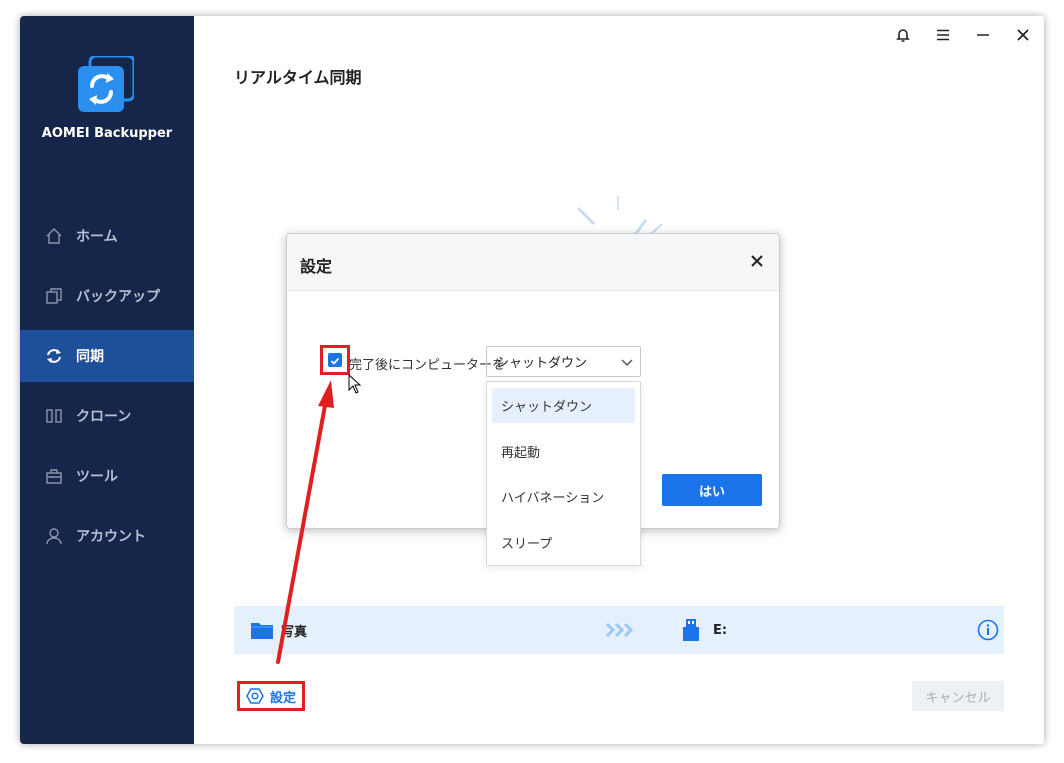 The width and height of the screenshot is (1064, 763). I want to click on bell-icon, so click(903, 37).